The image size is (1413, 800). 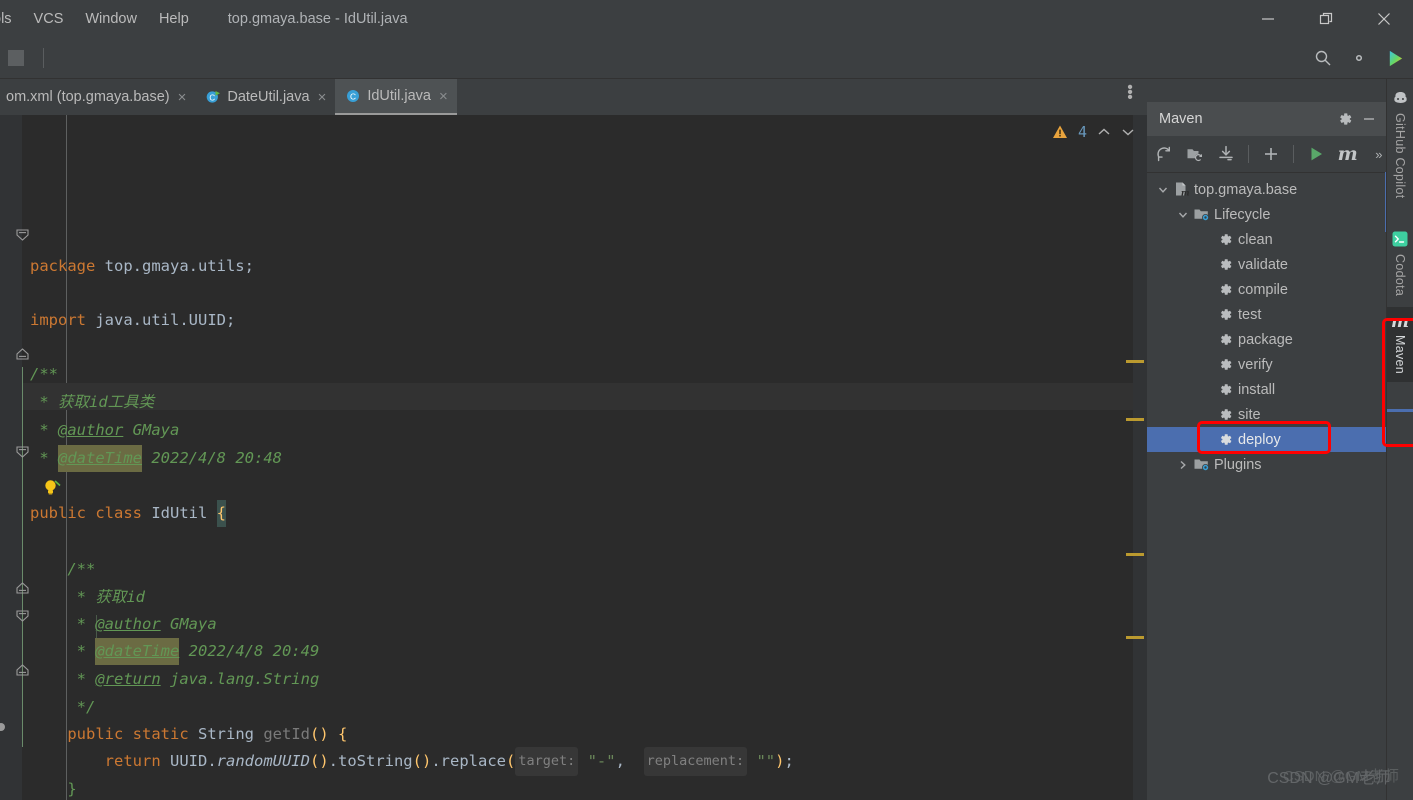 What do you see at coordinates (62, 569) in the screenshot?
I see `code-line-12: /**` at bounding box center [62, 569].